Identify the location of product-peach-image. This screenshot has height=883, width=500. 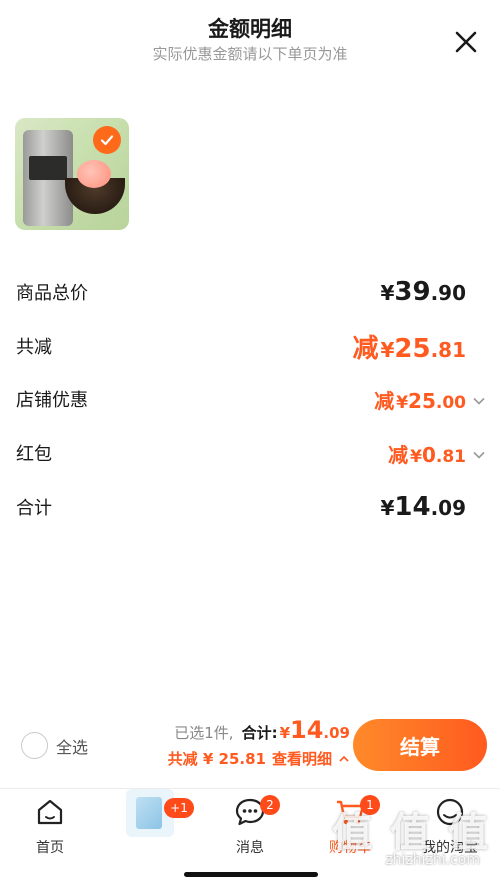
(94, 174).